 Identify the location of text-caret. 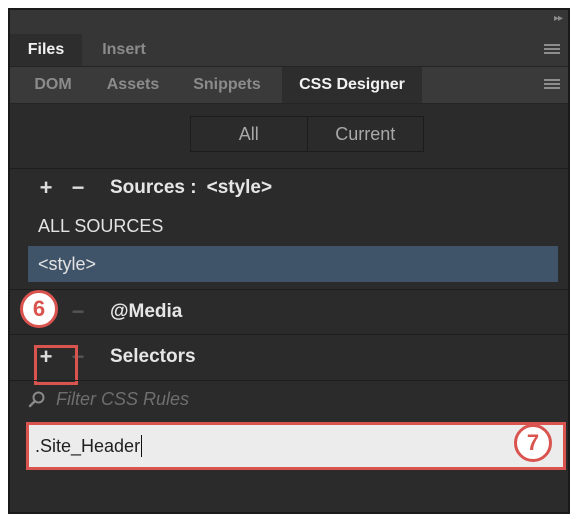
(142, 446).